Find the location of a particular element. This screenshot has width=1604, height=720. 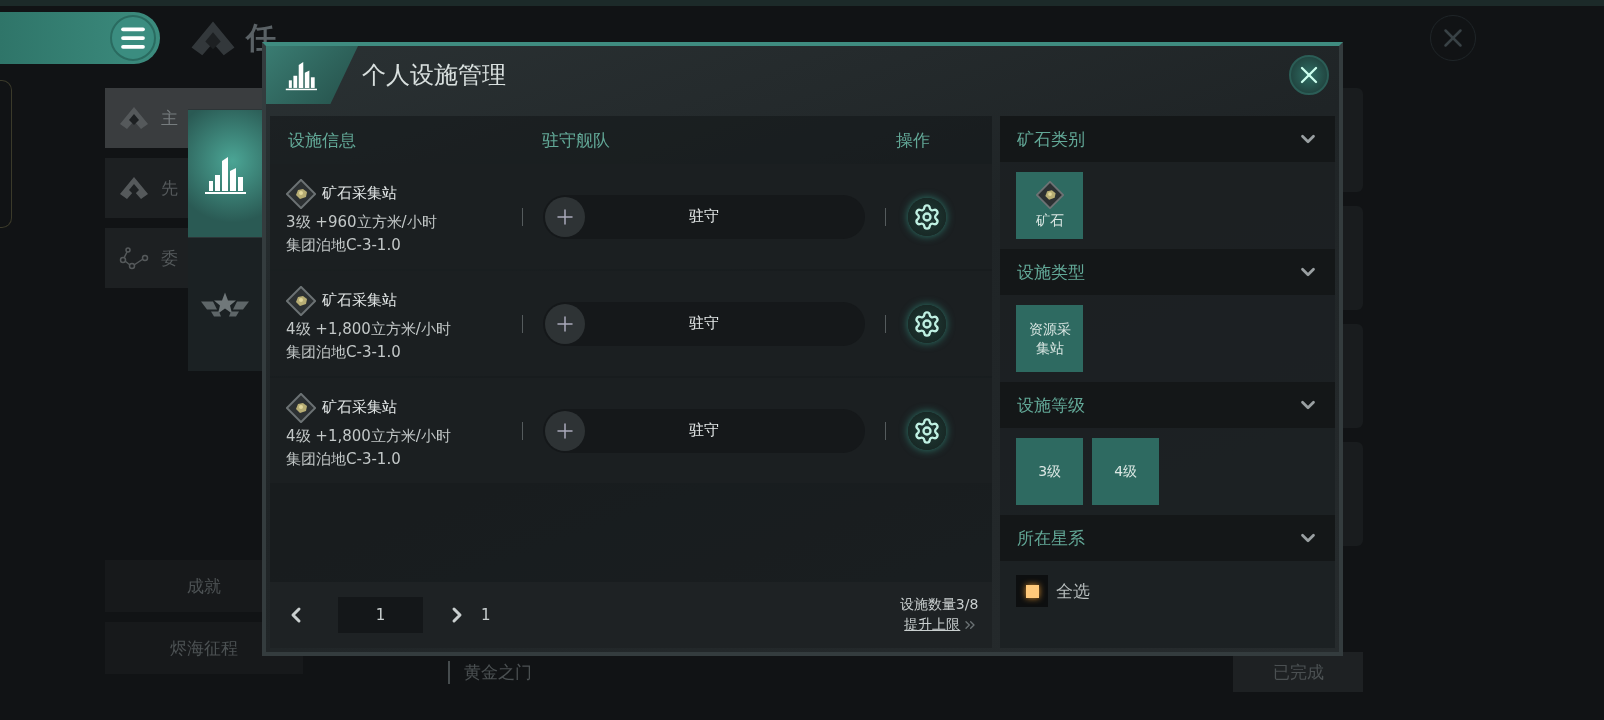

filter-title: 设施等级 is located at coordinates (1051, 405).